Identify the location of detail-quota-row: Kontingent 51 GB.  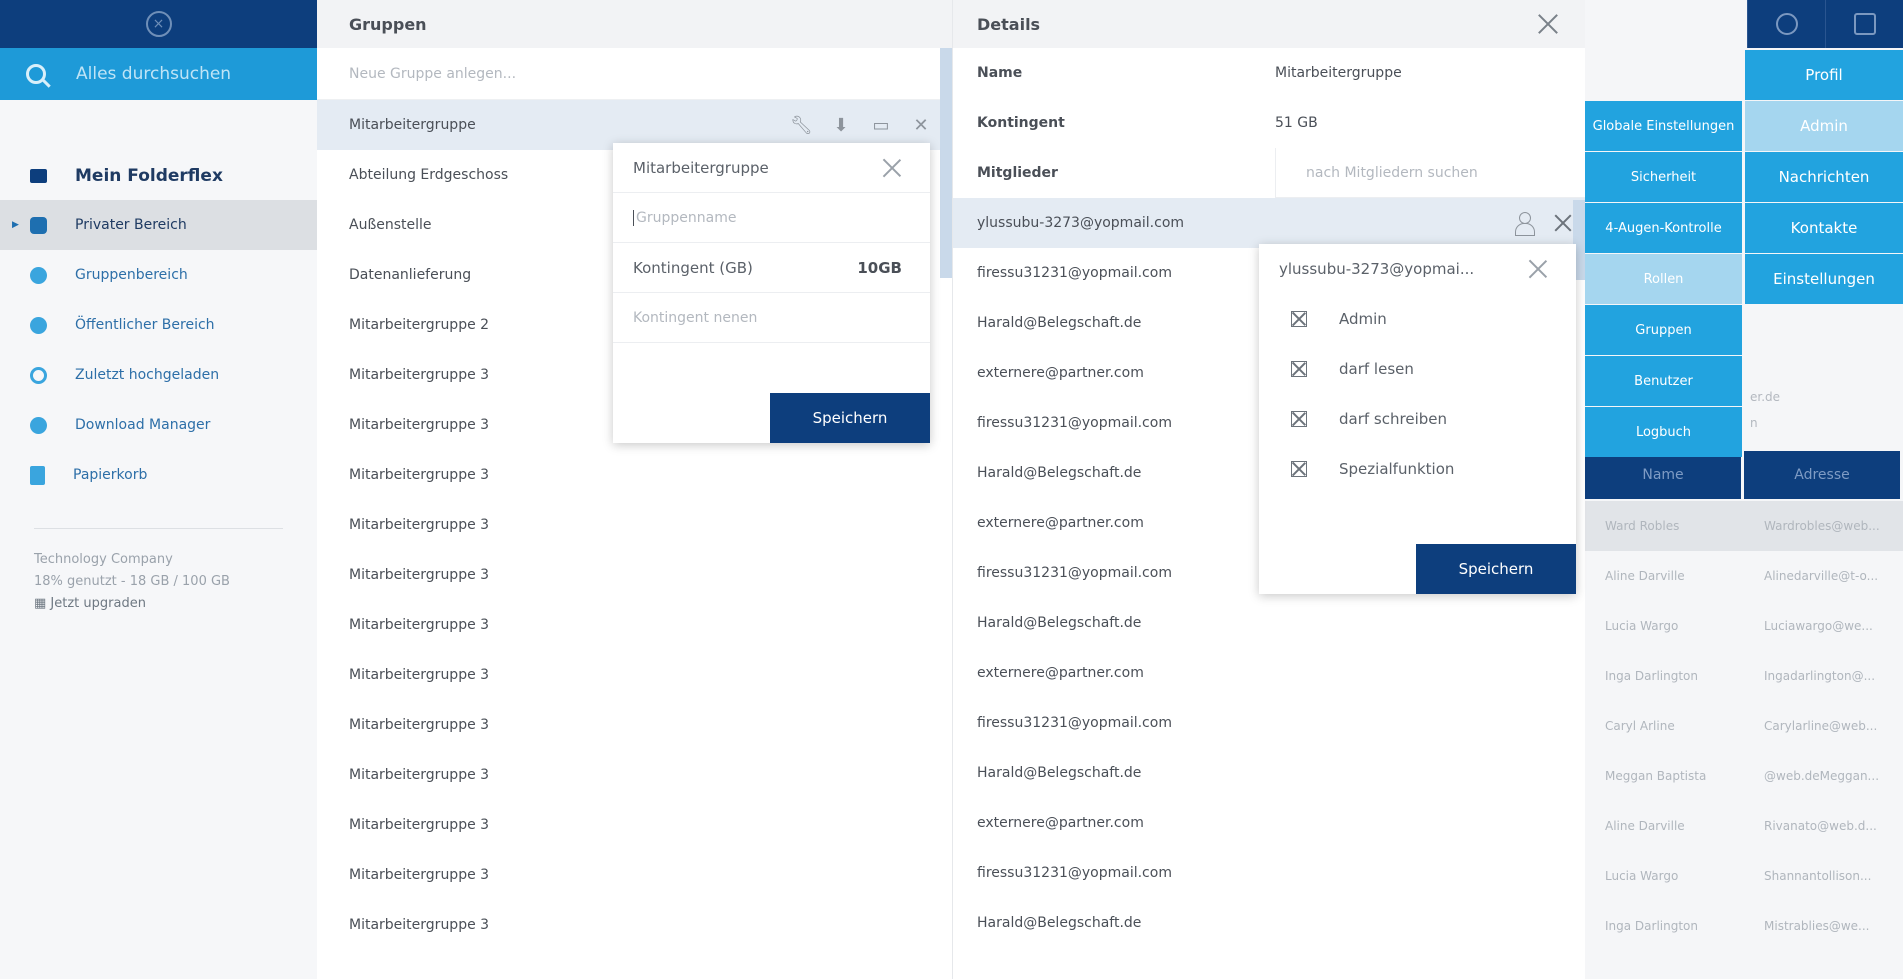
(1269, 123).